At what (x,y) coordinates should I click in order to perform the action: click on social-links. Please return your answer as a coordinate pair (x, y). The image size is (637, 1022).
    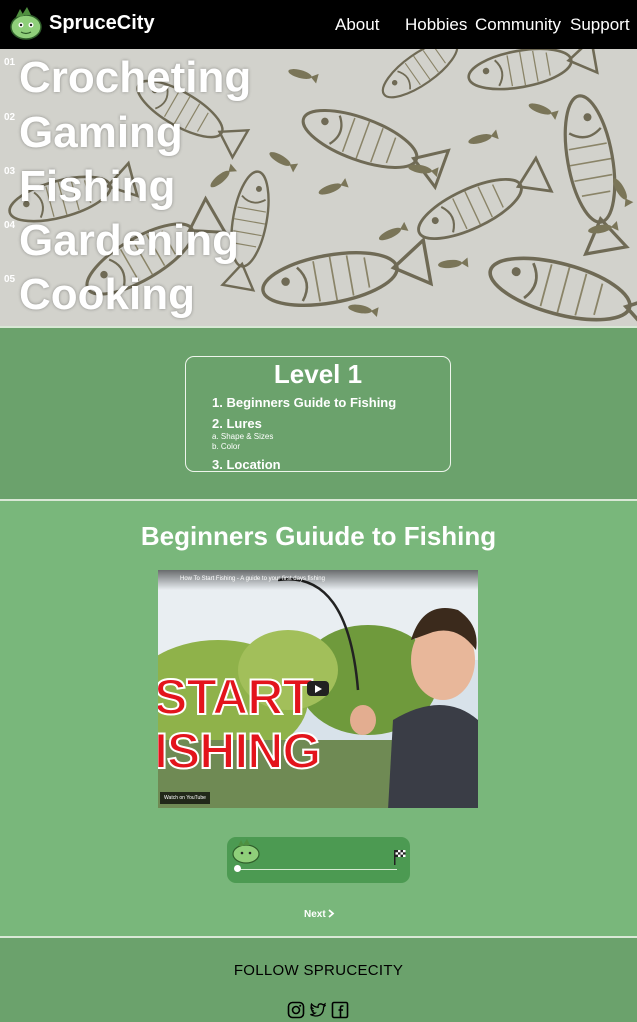
    Looking at the image, I should click on (318, 1010).